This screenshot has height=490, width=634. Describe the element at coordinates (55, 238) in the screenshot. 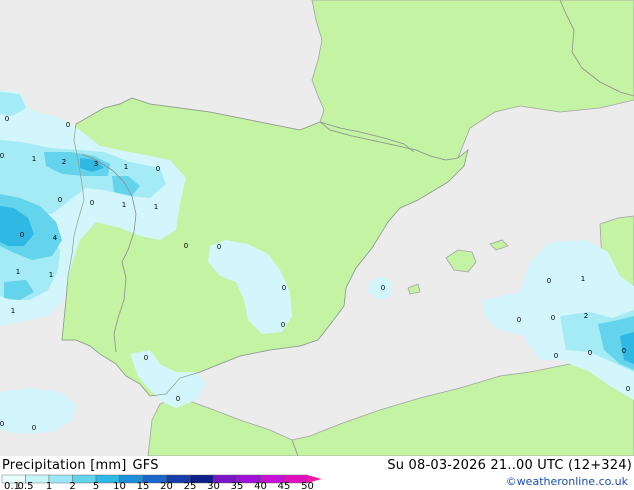

I see `contour-label: 4` at that location.